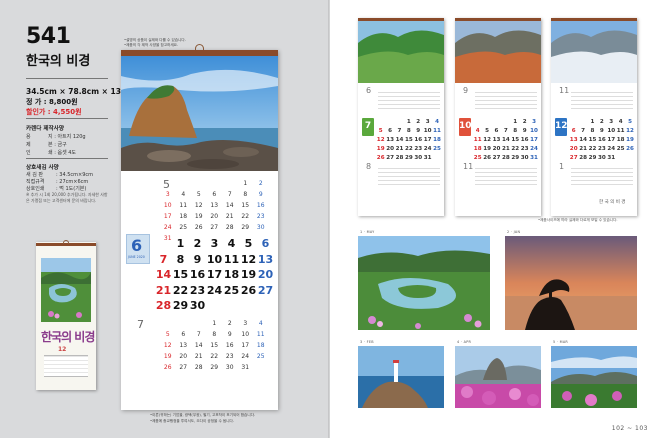 This screenshot has height=438, width=660. Describe the element at coordinates (67, 118) in the screenshot. I see `divider` at that location.